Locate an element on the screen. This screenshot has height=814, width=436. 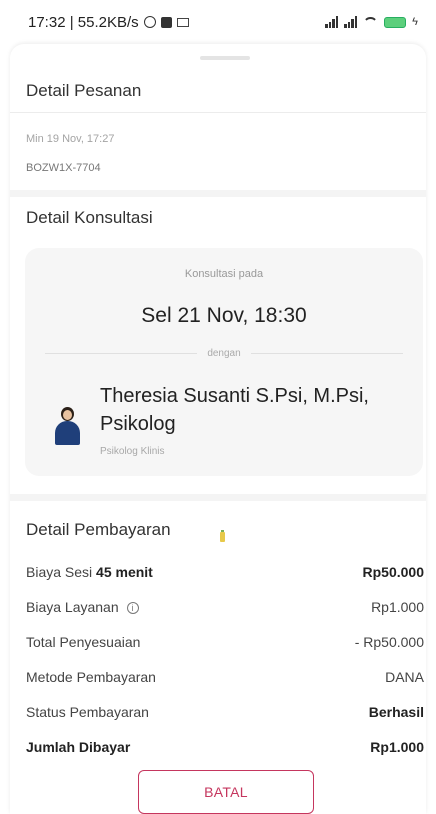
service-fee-label: Biaya Layanan is located at coordinates (72, 607).